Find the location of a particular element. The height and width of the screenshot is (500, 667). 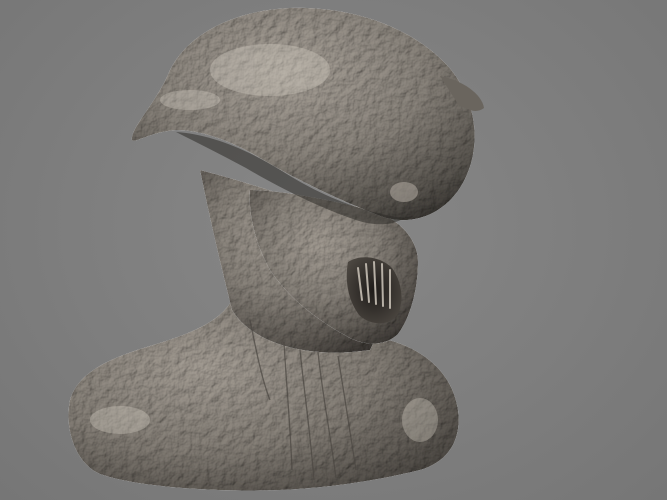

brow-bump is located at coordinates (404, 192).